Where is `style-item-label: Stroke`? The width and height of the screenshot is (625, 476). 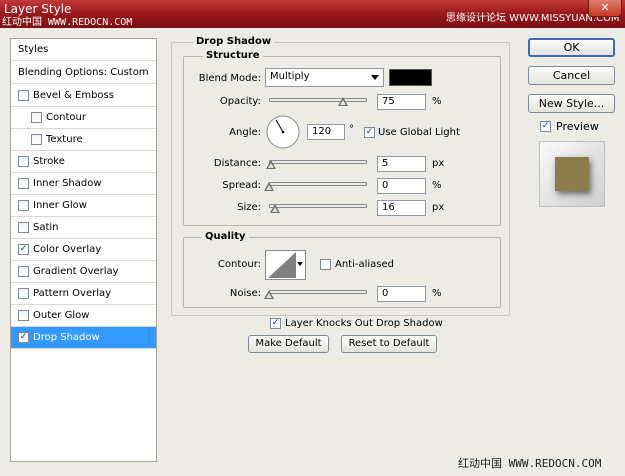 style-item-label: Stroke is located at coordinates (49, 161).